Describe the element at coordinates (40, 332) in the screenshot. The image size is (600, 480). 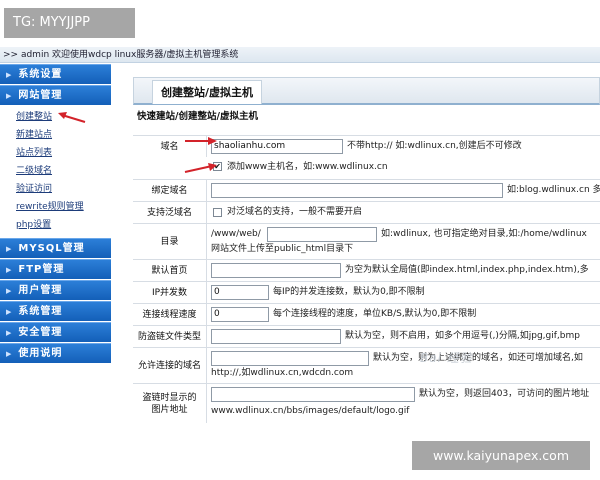
I see `menu-group-label: 安全管理` at that location.